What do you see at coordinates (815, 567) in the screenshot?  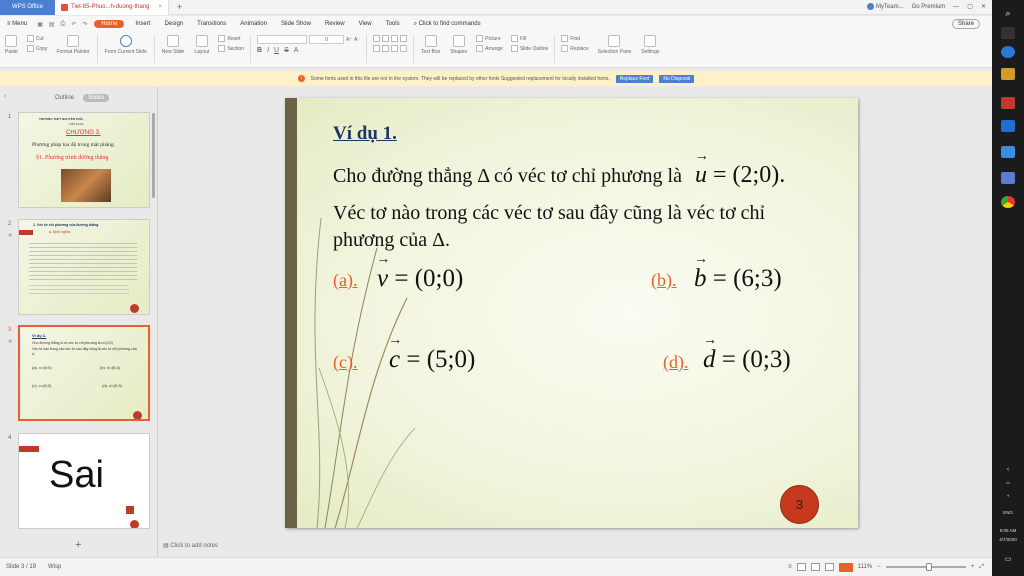 I see `slide-sorter-button` at bounding box center [815, 567].